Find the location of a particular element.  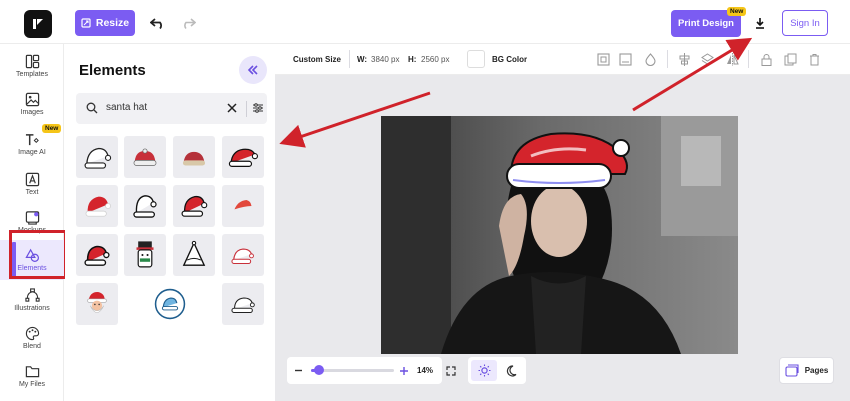

double-chevron-left-icon is located at coordinates (252, 70).